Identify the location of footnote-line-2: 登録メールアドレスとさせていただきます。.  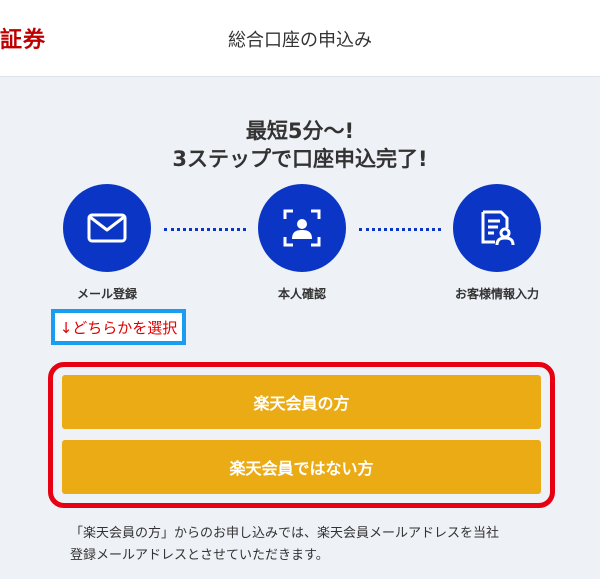
(199, 555).